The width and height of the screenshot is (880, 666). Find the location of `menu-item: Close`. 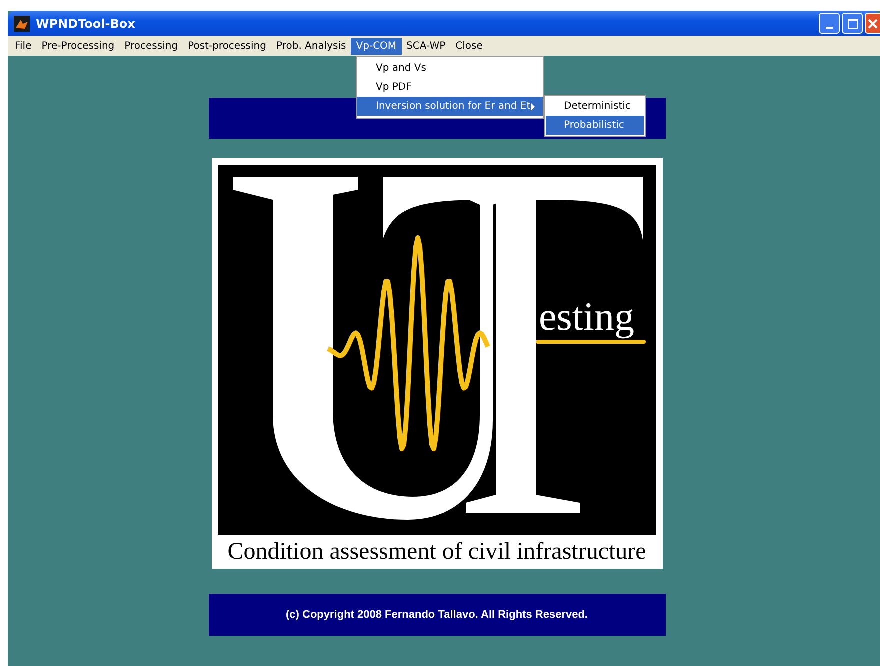

menu-item: Close is located at coordinates (469, 46).